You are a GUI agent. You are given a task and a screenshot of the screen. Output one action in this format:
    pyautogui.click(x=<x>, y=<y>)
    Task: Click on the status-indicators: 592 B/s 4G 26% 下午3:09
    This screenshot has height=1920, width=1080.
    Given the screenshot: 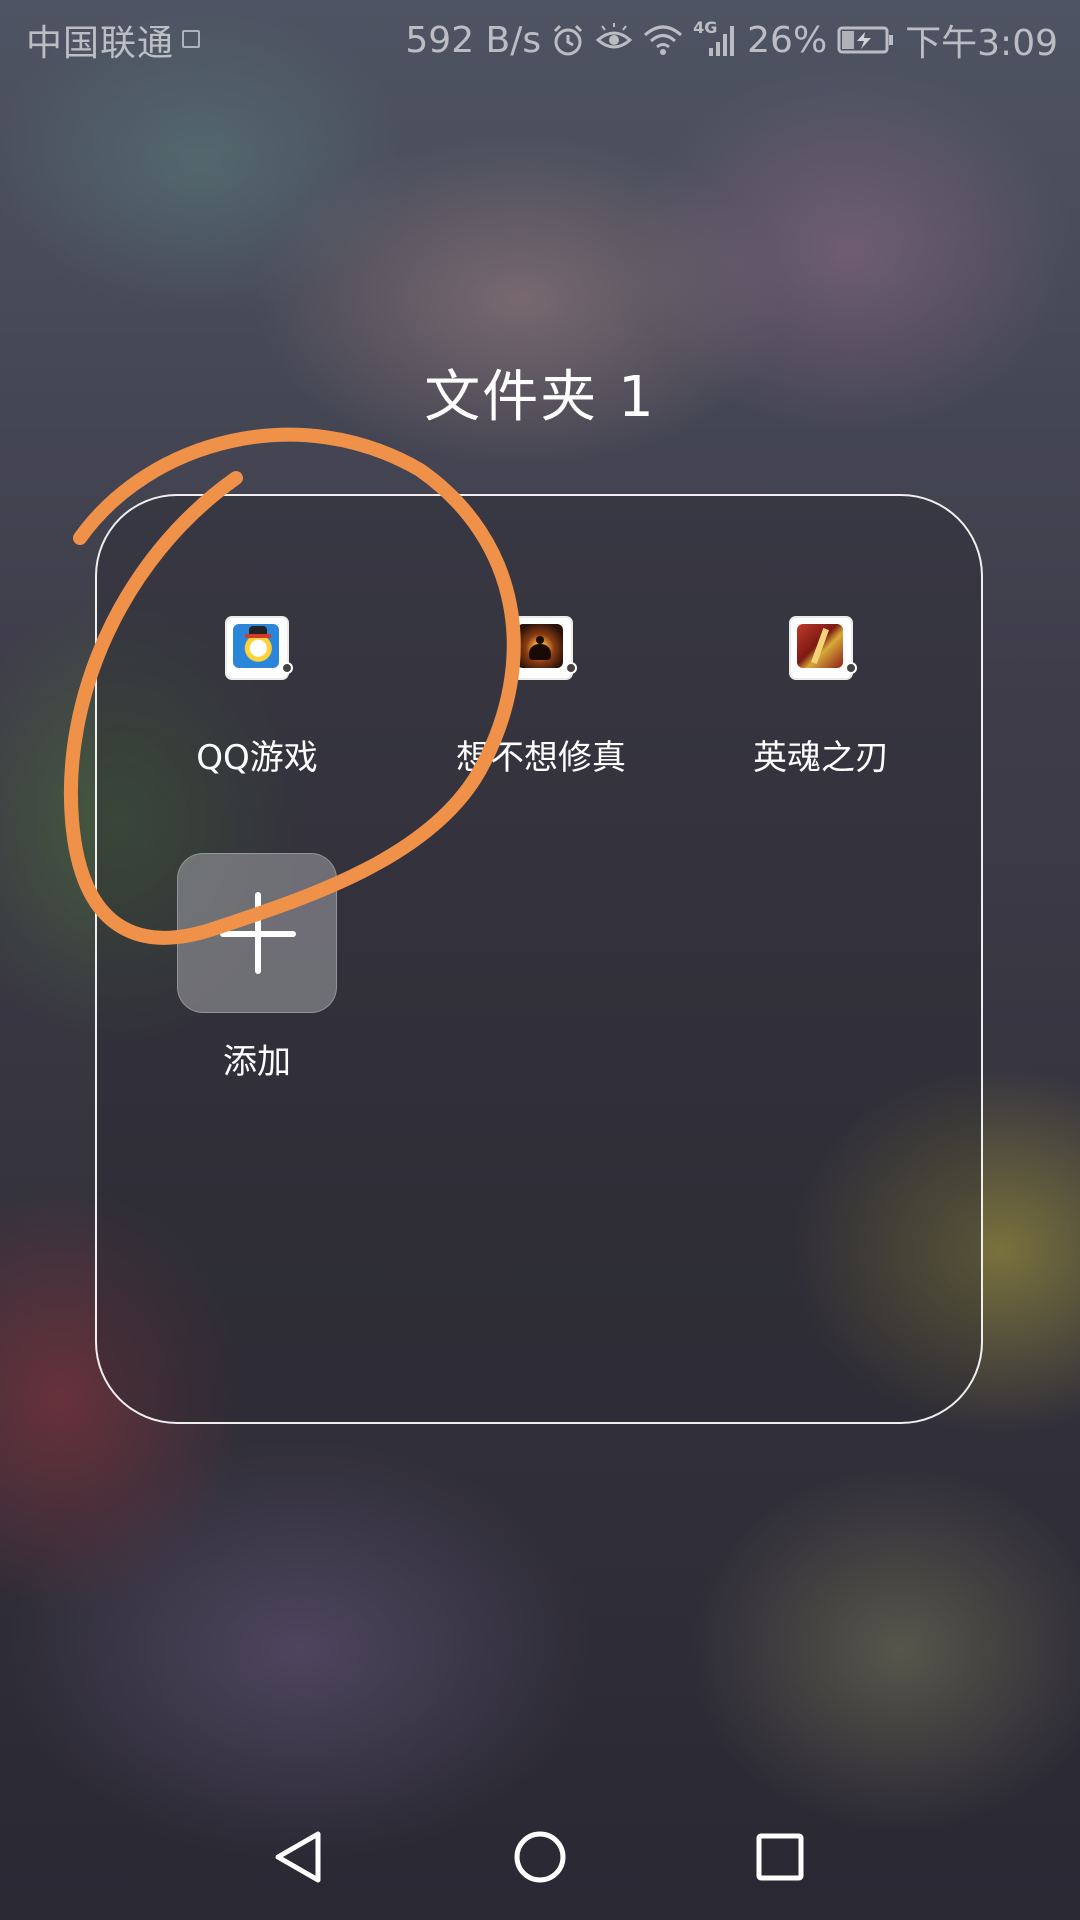 What is the action you would take?
    pyautogui.click(x=731, y=40)
    